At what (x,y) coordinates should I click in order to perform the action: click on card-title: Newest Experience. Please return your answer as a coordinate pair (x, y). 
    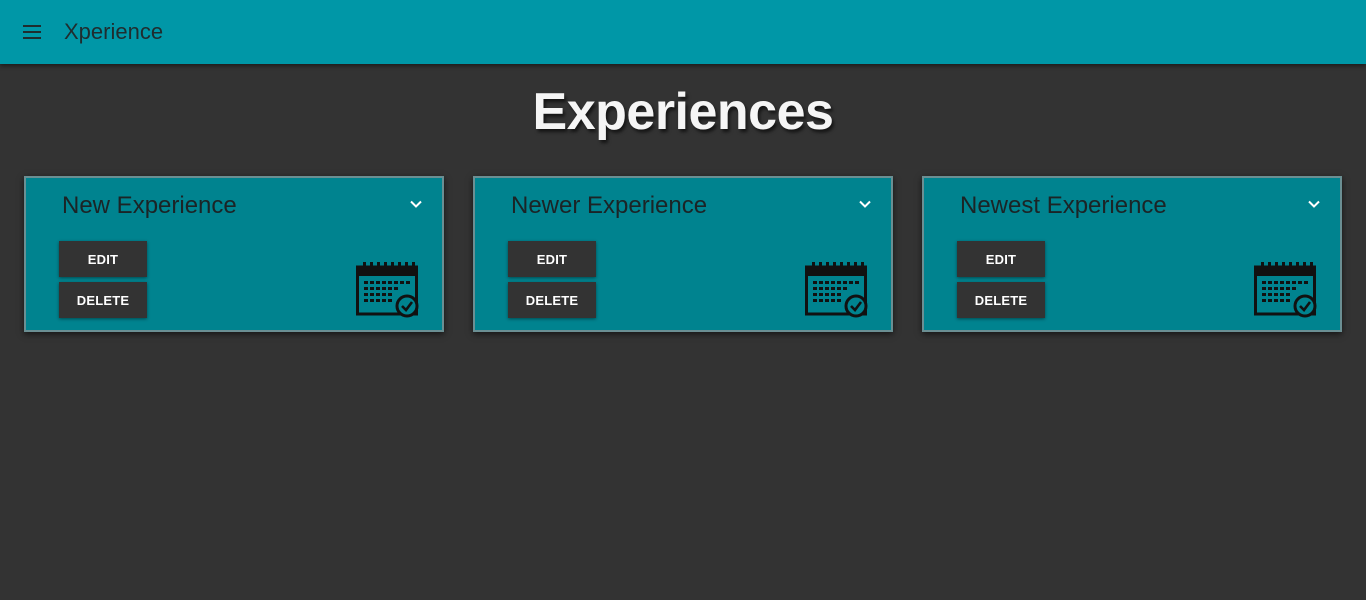
    Looking at the image, I should click on (1063, 205).